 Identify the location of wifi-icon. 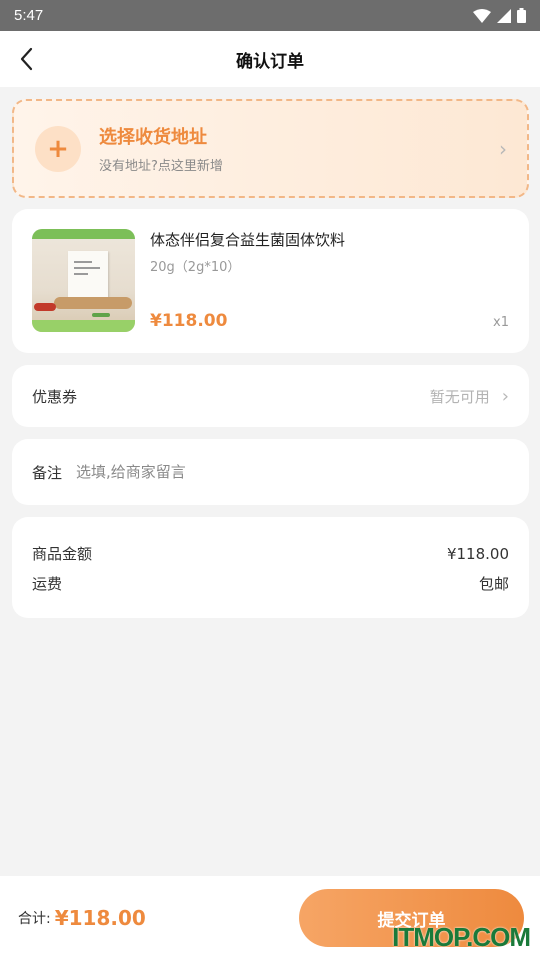
(482, 15).